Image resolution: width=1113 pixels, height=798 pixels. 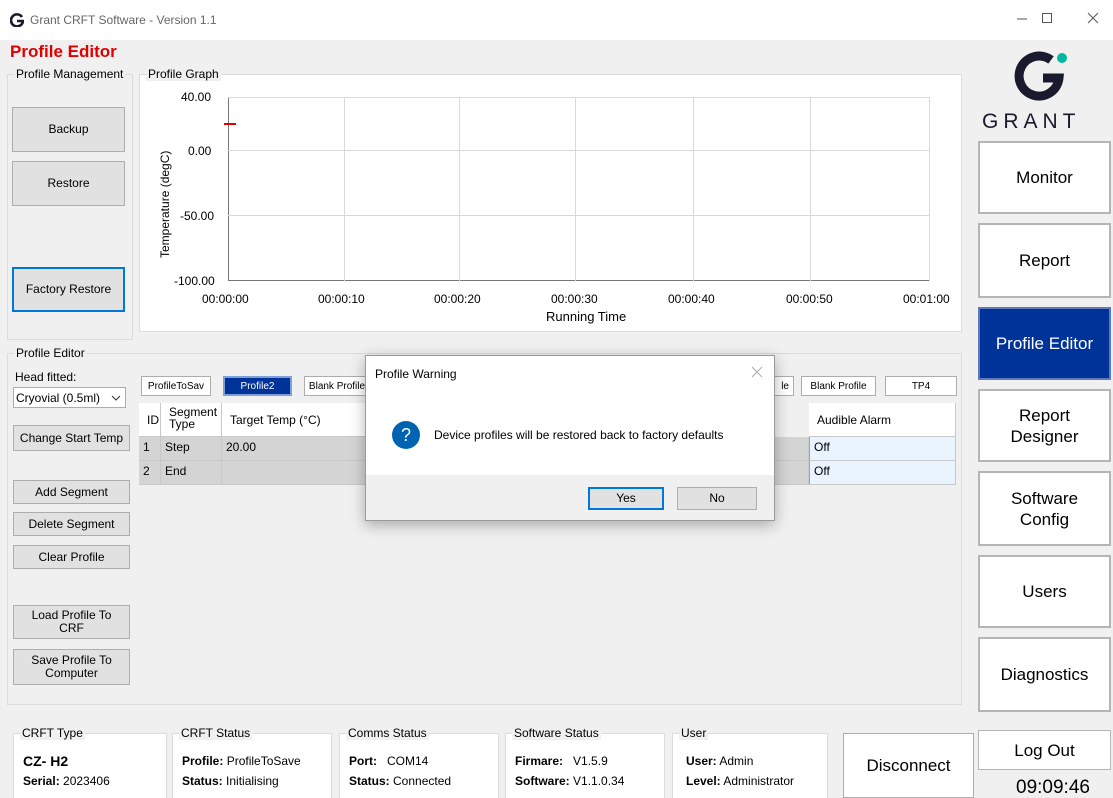 What do you see at coordinates (586, 316) in the screenshot?
I see `x-axis-label: Running Time` at bounding box center [586, 316].